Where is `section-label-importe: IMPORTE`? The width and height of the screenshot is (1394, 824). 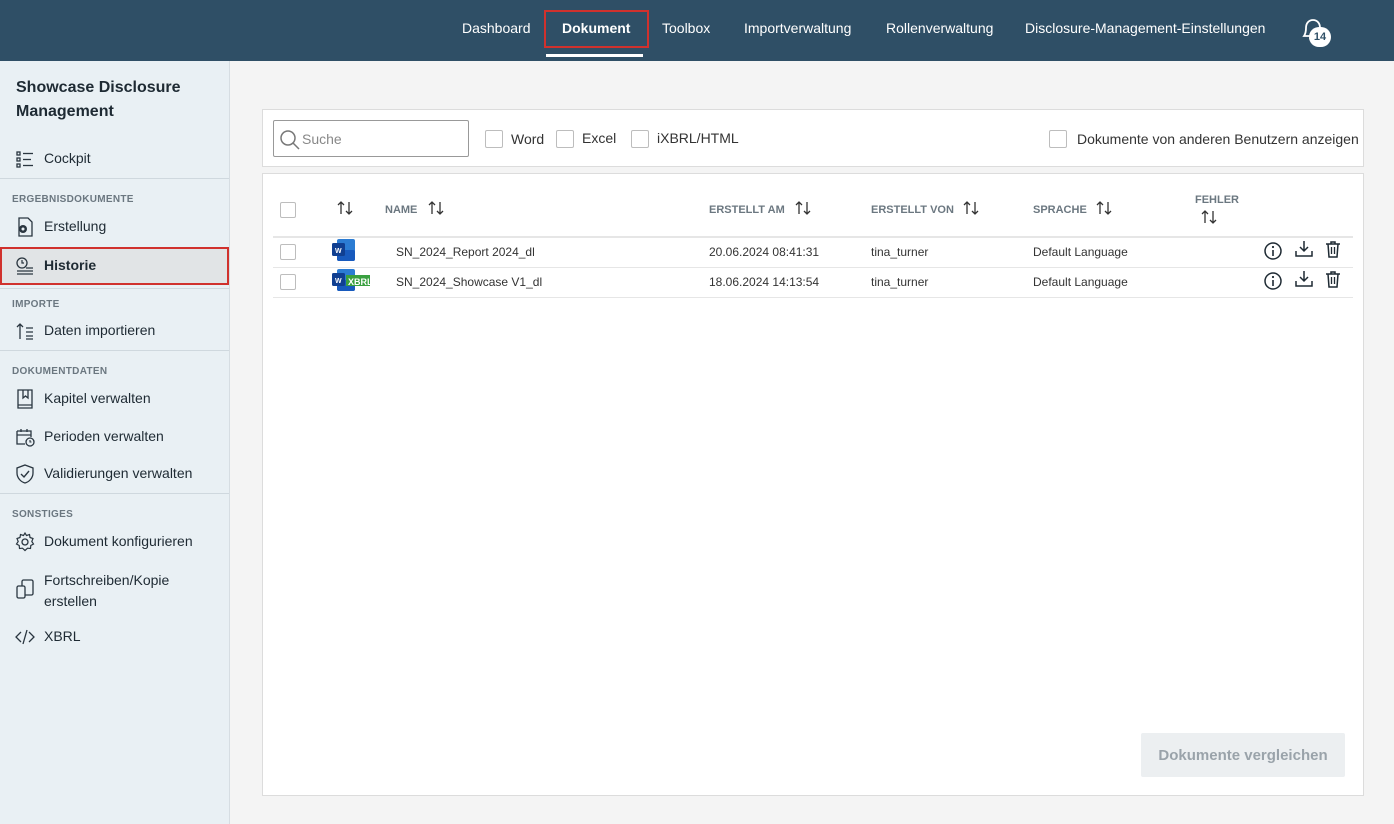 section-label-importe: IMPORTE is located at coordinates (36, 304).